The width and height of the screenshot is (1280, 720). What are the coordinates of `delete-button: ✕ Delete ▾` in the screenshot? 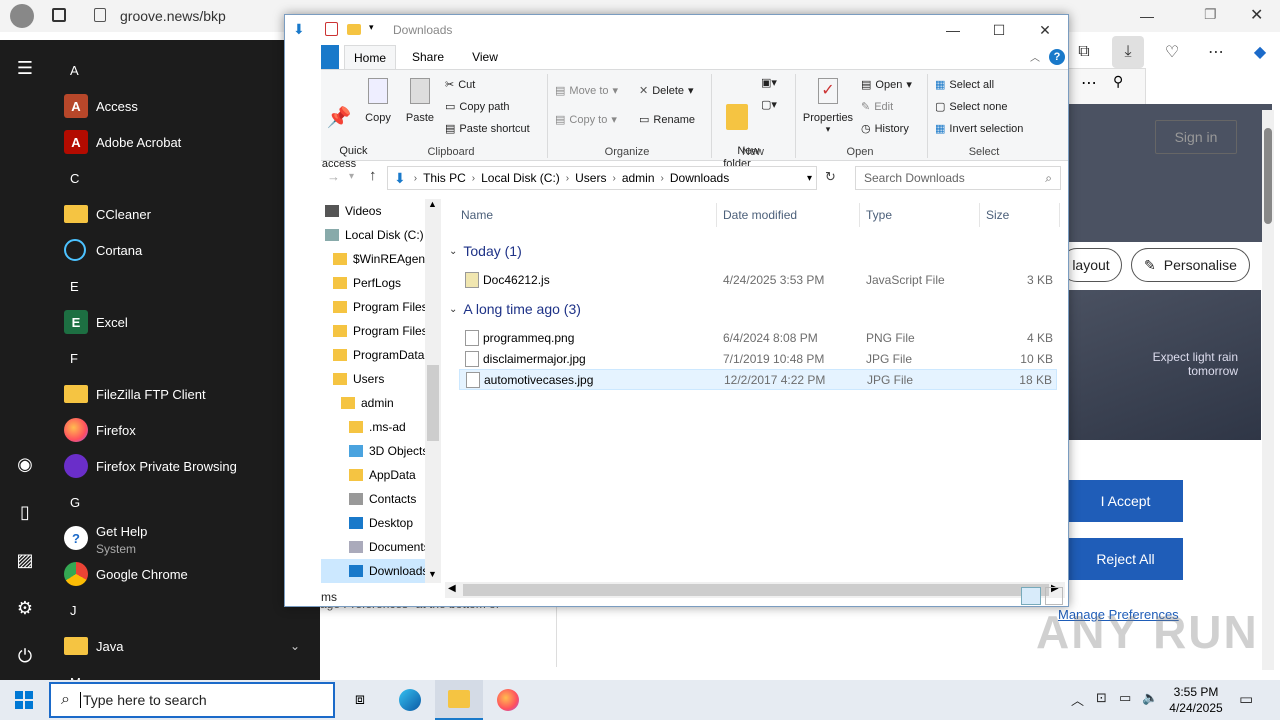 It's located at (666, 91).